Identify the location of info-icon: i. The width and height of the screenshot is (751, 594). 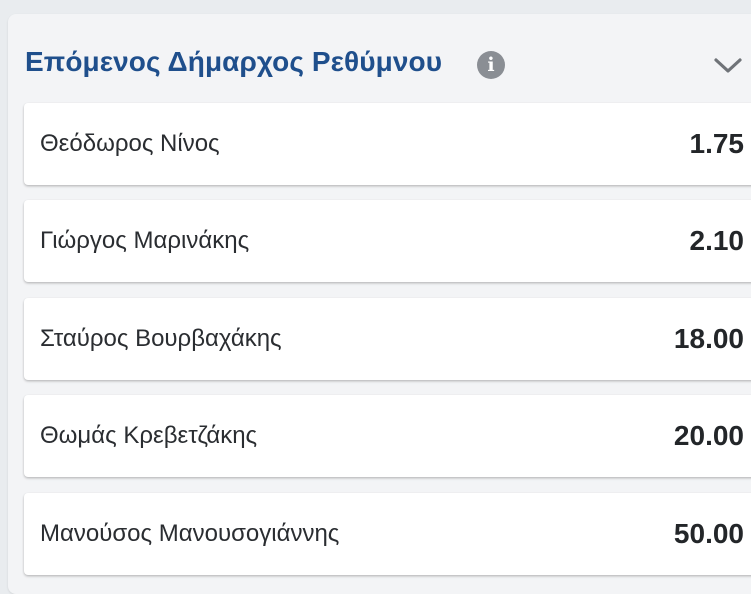
(491, 65).